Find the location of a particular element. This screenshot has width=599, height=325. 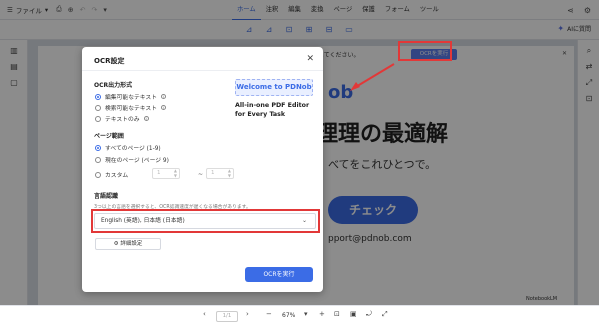

gear-icon: ⚙ is located at coordinates (116, 244).